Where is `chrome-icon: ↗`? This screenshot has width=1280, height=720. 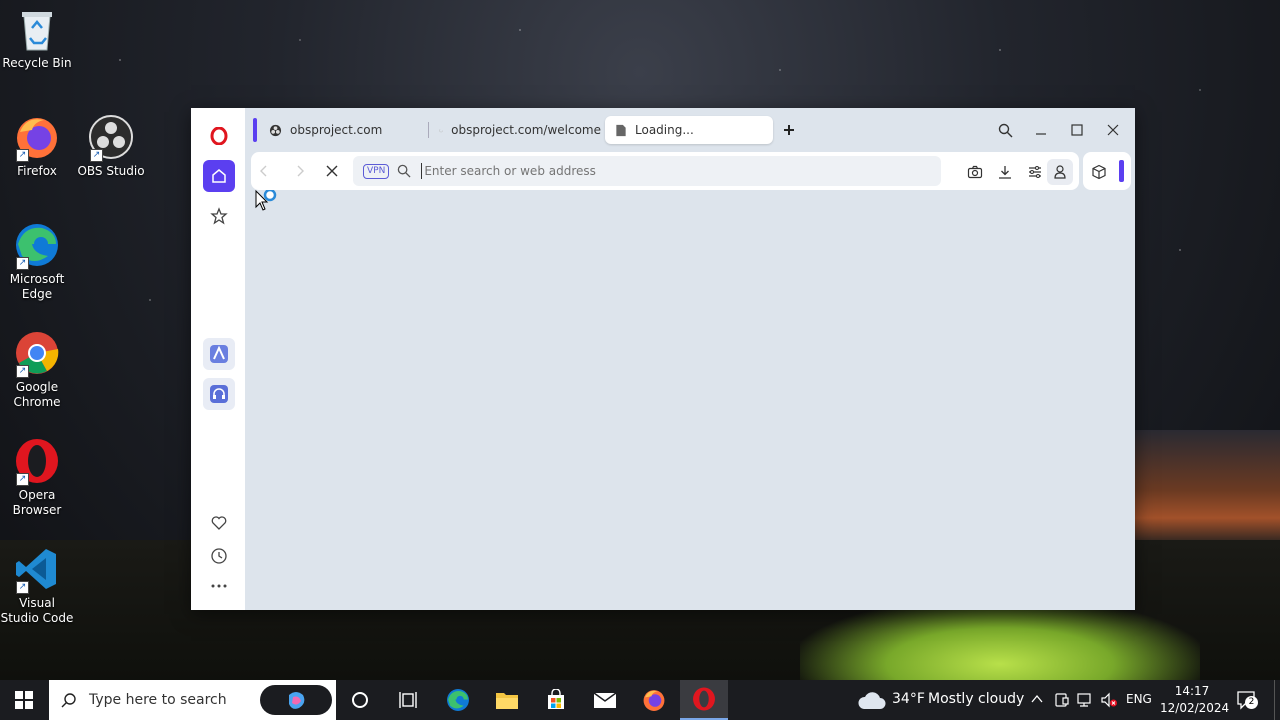
chrome-icon: ↗ is located at coordinates (37, 354).